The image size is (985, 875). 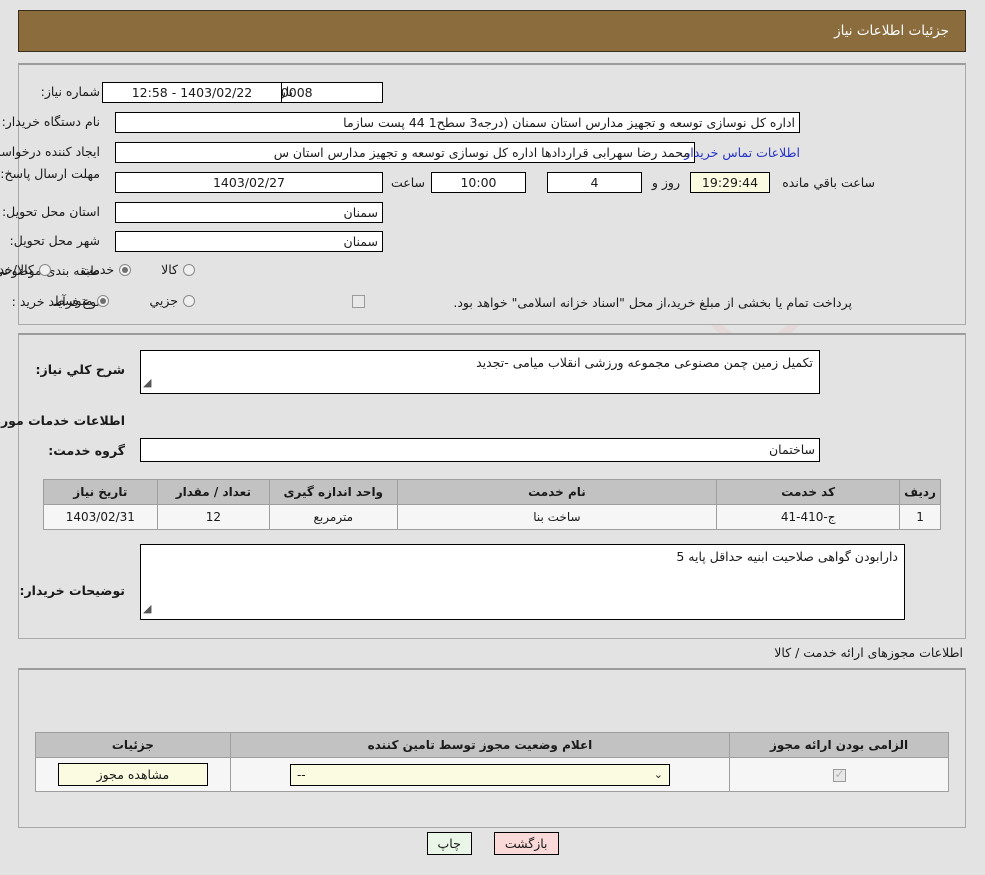 I want to click on print-button: چاپ, so click(x=449, y=843).